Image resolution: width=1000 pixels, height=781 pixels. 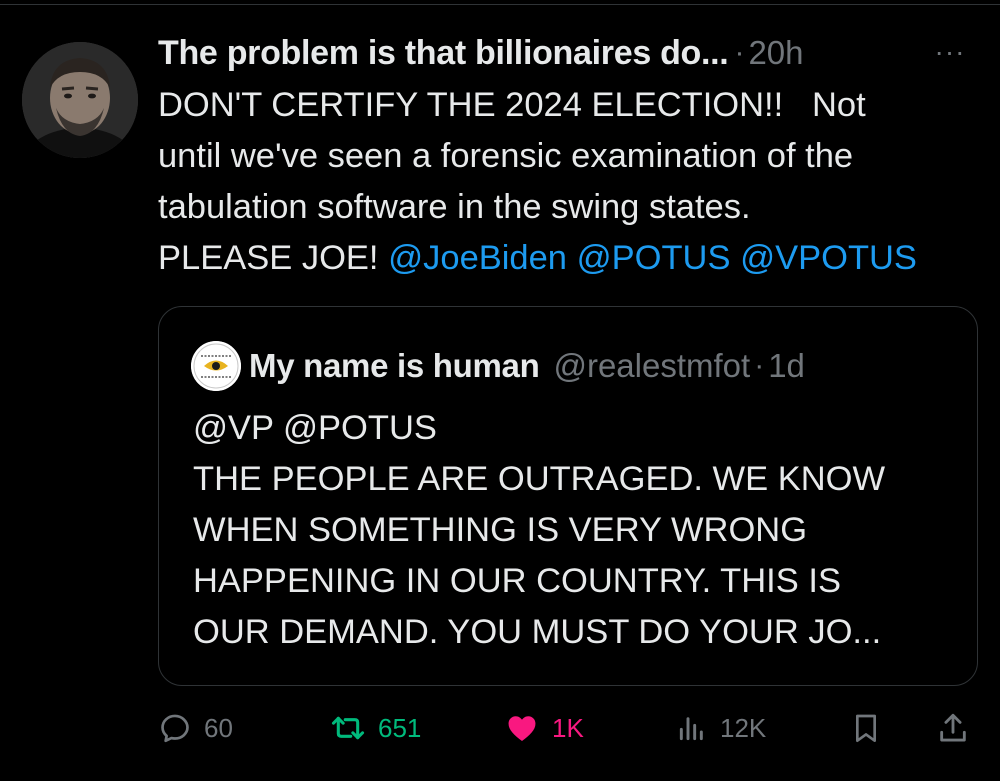 I want to click on share-button, so click(x=953, y=728).